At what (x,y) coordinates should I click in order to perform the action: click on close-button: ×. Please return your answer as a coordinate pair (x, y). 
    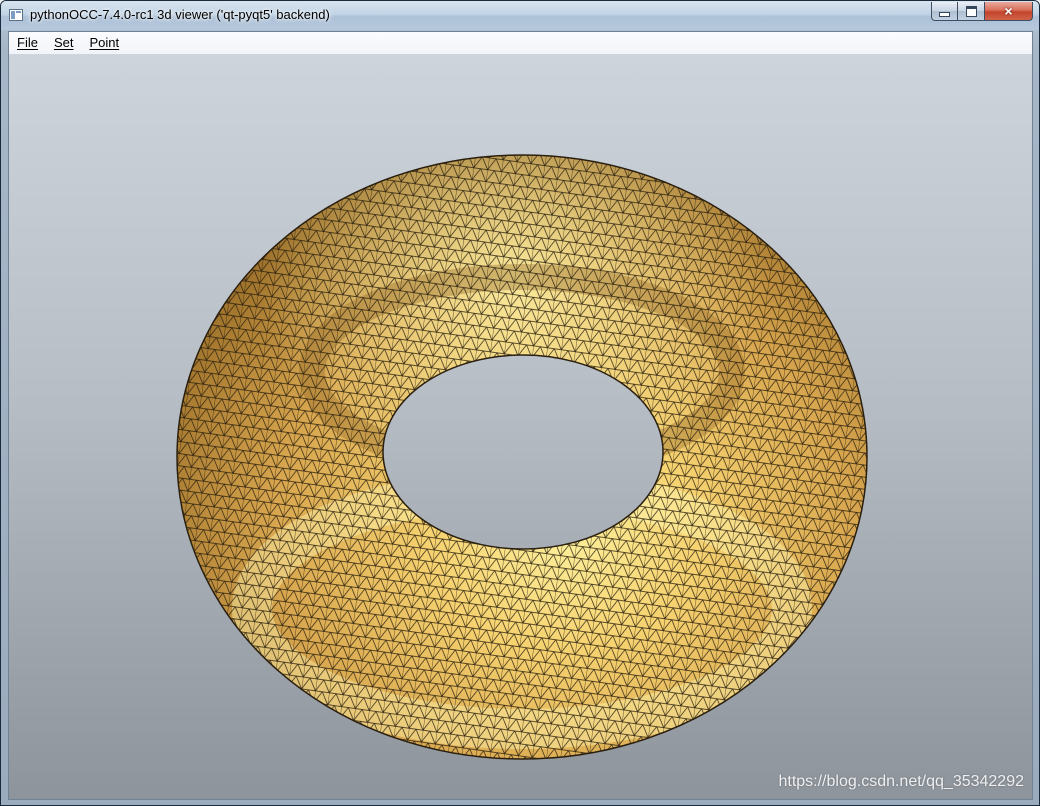
    Looking at the image, I should click on (1009, 11).